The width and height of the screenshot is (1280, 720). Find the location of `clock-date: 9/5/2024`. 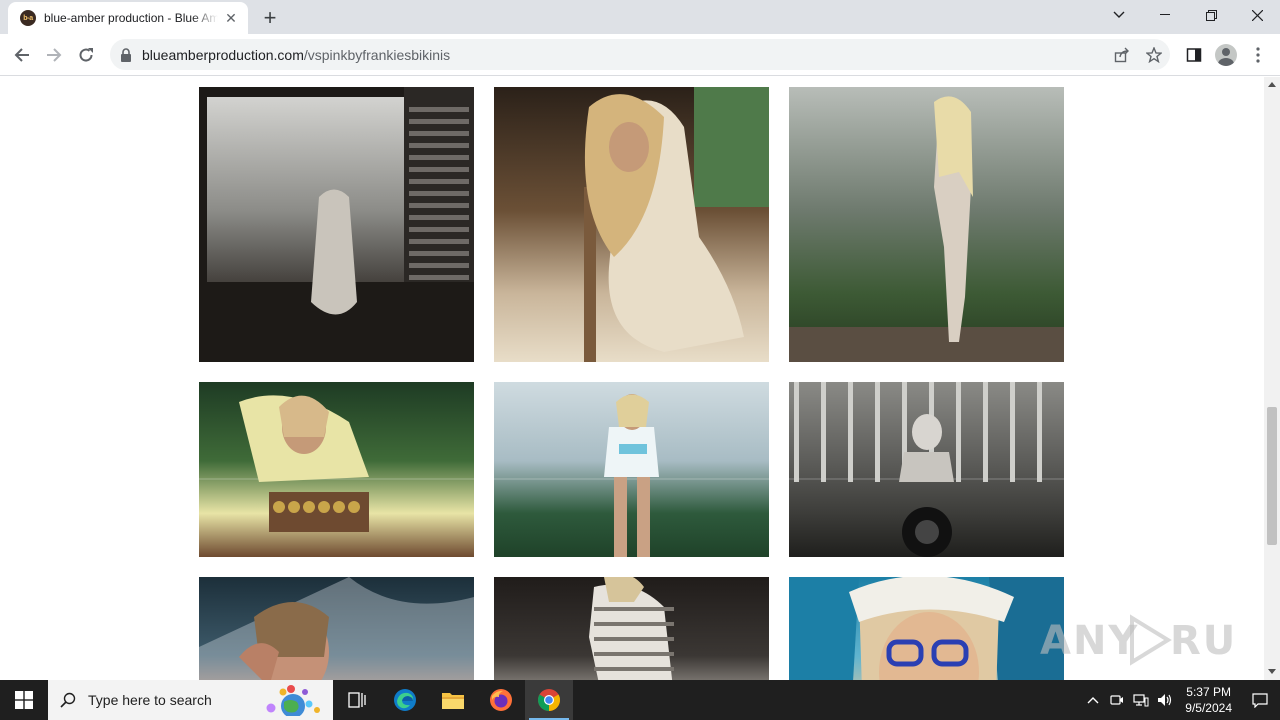

clock-date: 9/5/2024 is located at coordinates (1208, 708).